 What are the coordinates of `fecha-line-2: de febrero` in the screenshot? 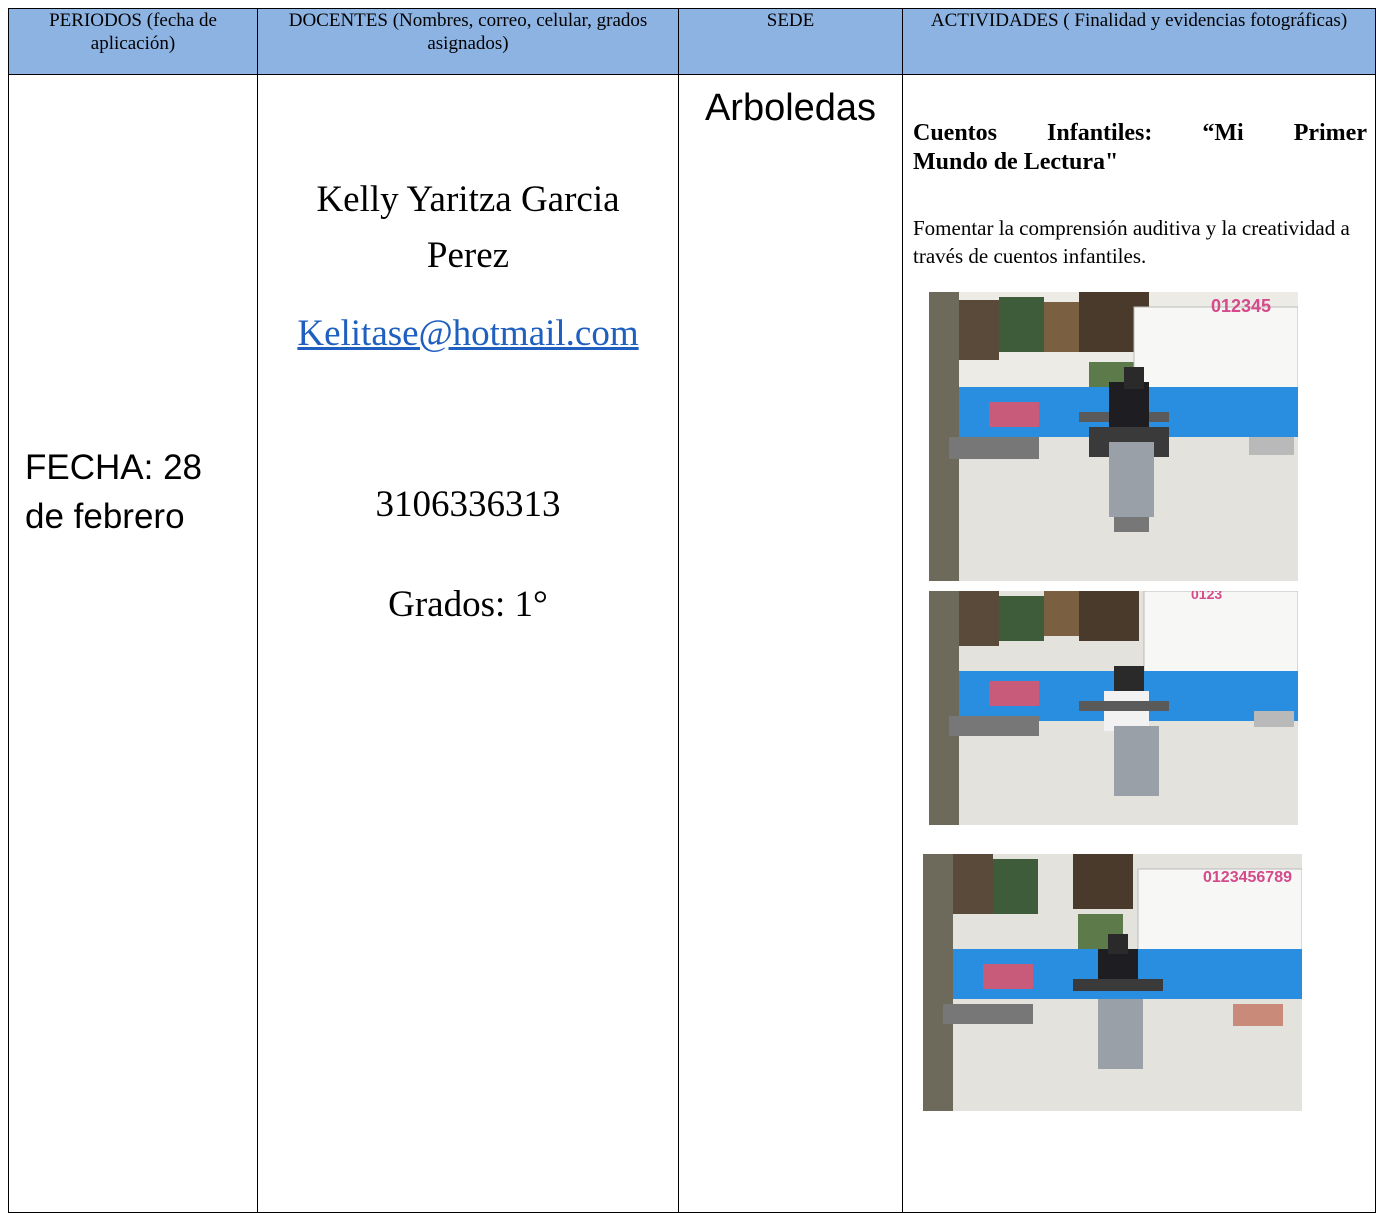 It's located at (105, 516).